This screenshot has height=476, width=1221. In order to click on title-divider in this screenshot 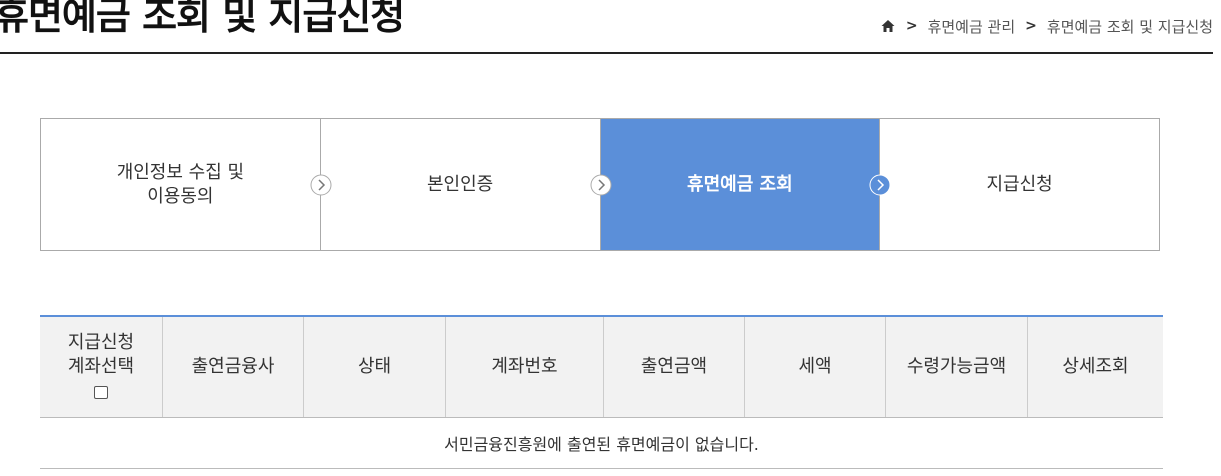, I will do `click(606, 53)`.